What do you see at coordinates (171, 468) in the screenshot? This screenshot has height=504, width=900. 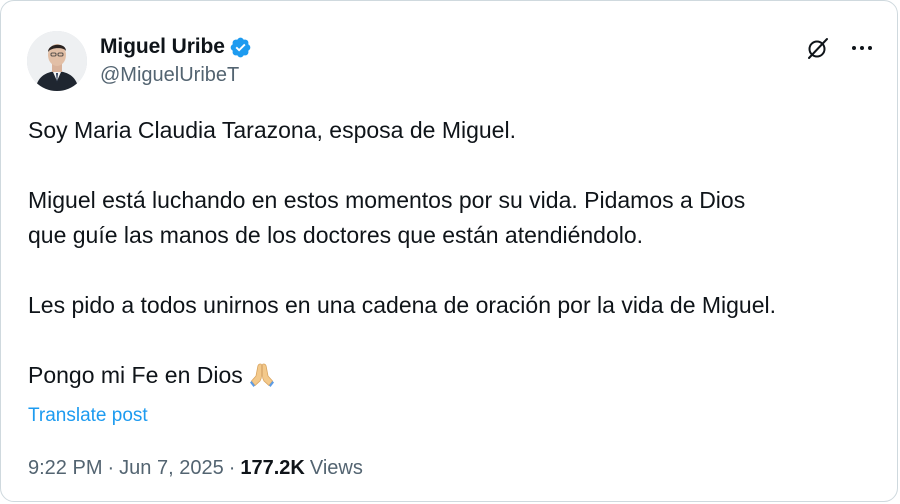 I see `post-date: Jun 7, 2025` at bounding box center [171, 468].